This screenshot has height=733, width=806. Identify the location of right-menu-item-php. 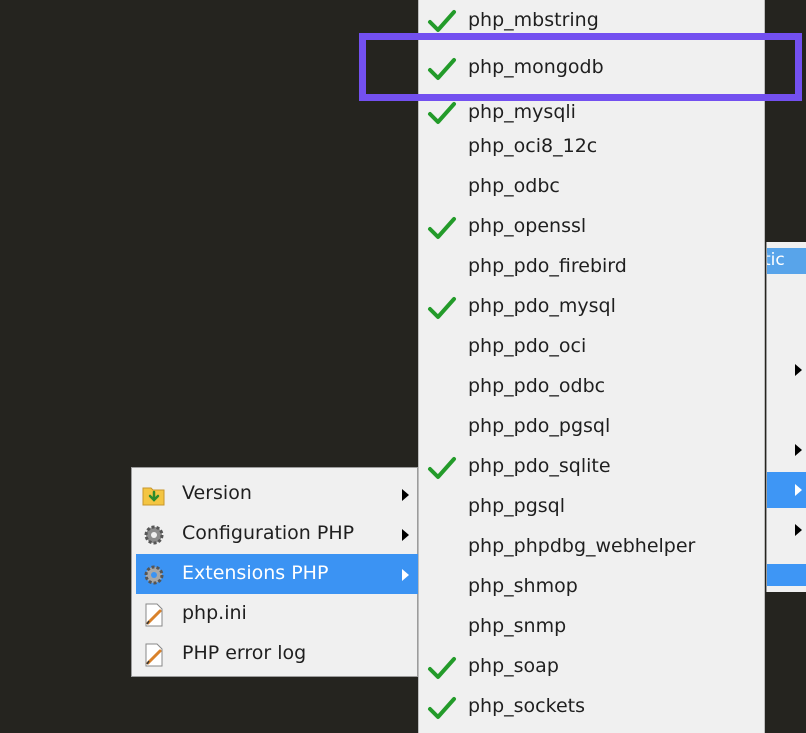
(786, 490).